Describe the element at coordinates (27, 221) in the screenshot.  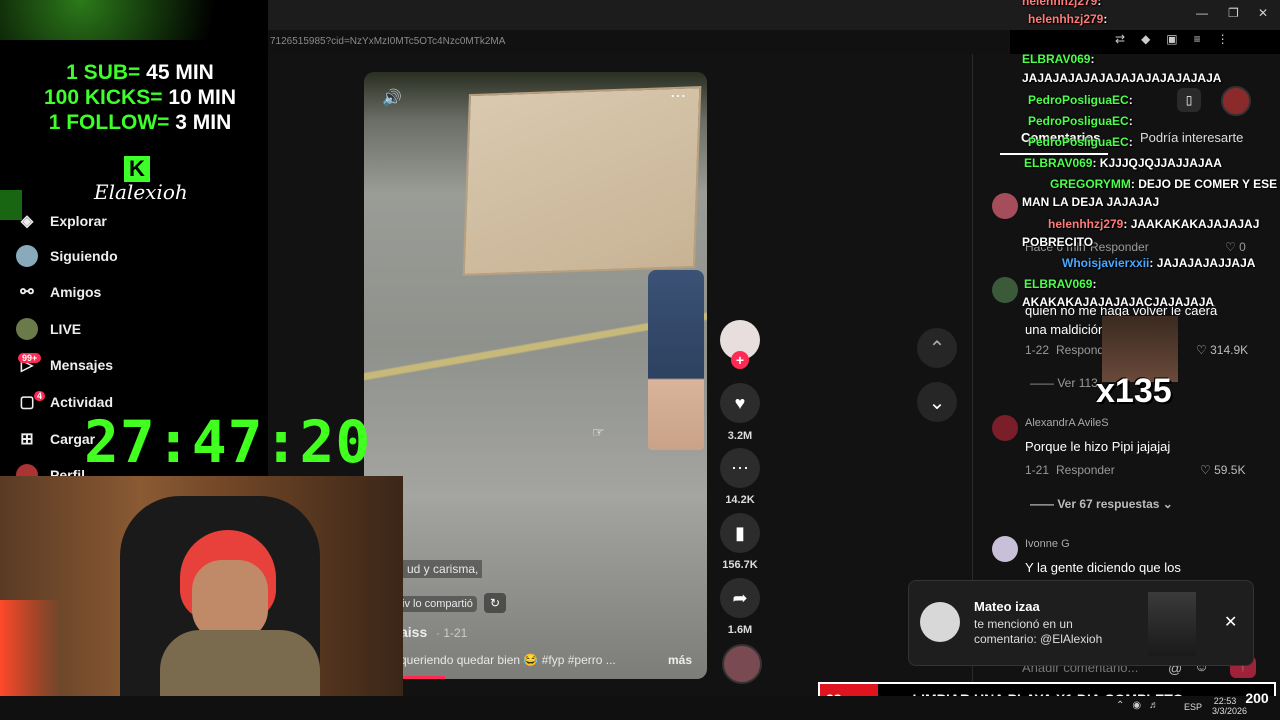
I see `compass-icon: ◈` at that location.